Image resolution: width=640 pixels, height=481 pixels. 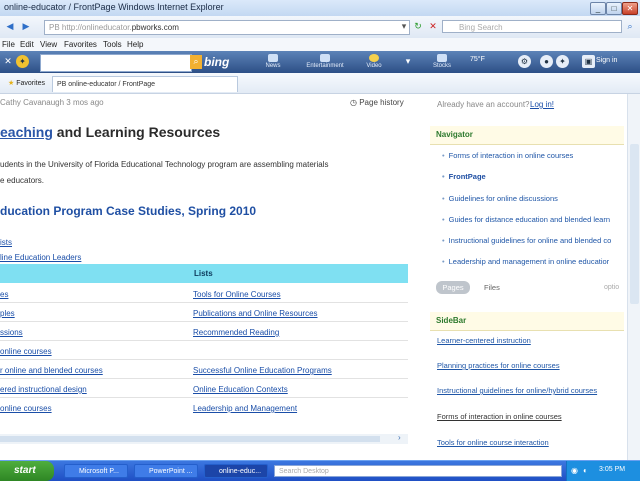 I want to click on link-lists: ists, so click(x=6, y=242).